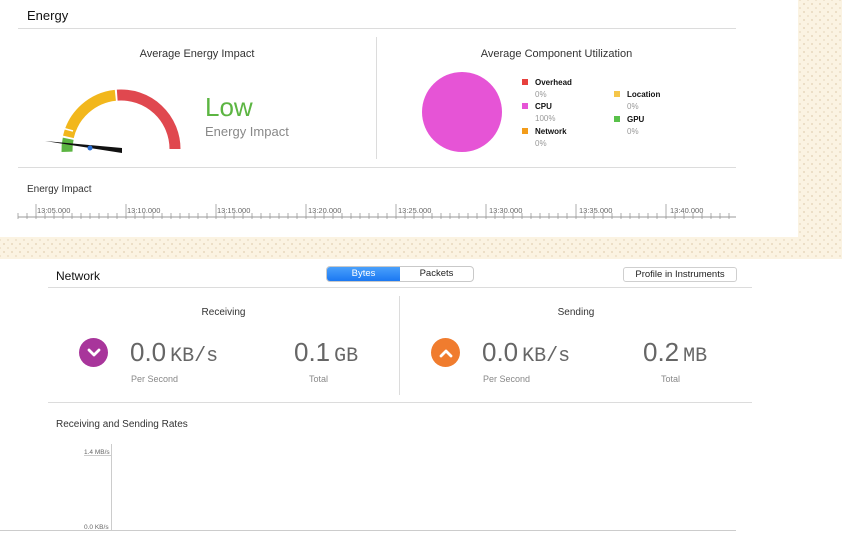 This screenshot has width=842, height=533. I want to click on avg-energy-impact-title: Average Energy Impact, so click(197, 54).